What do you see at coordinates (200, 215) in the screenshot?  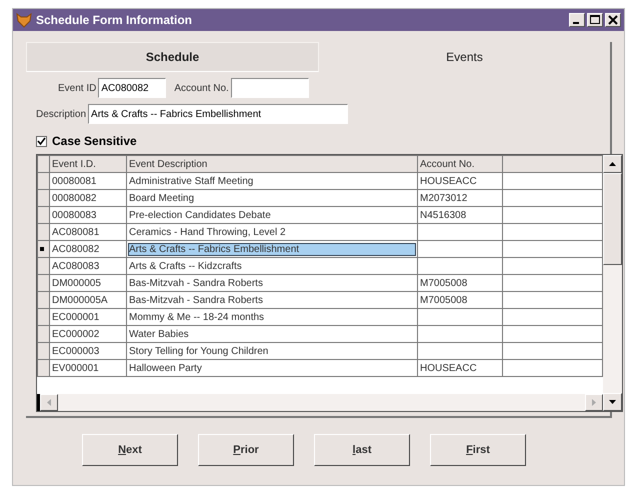 I see `table-cell: Pre-election Candidates Debate` at bounding box center [200, 215].